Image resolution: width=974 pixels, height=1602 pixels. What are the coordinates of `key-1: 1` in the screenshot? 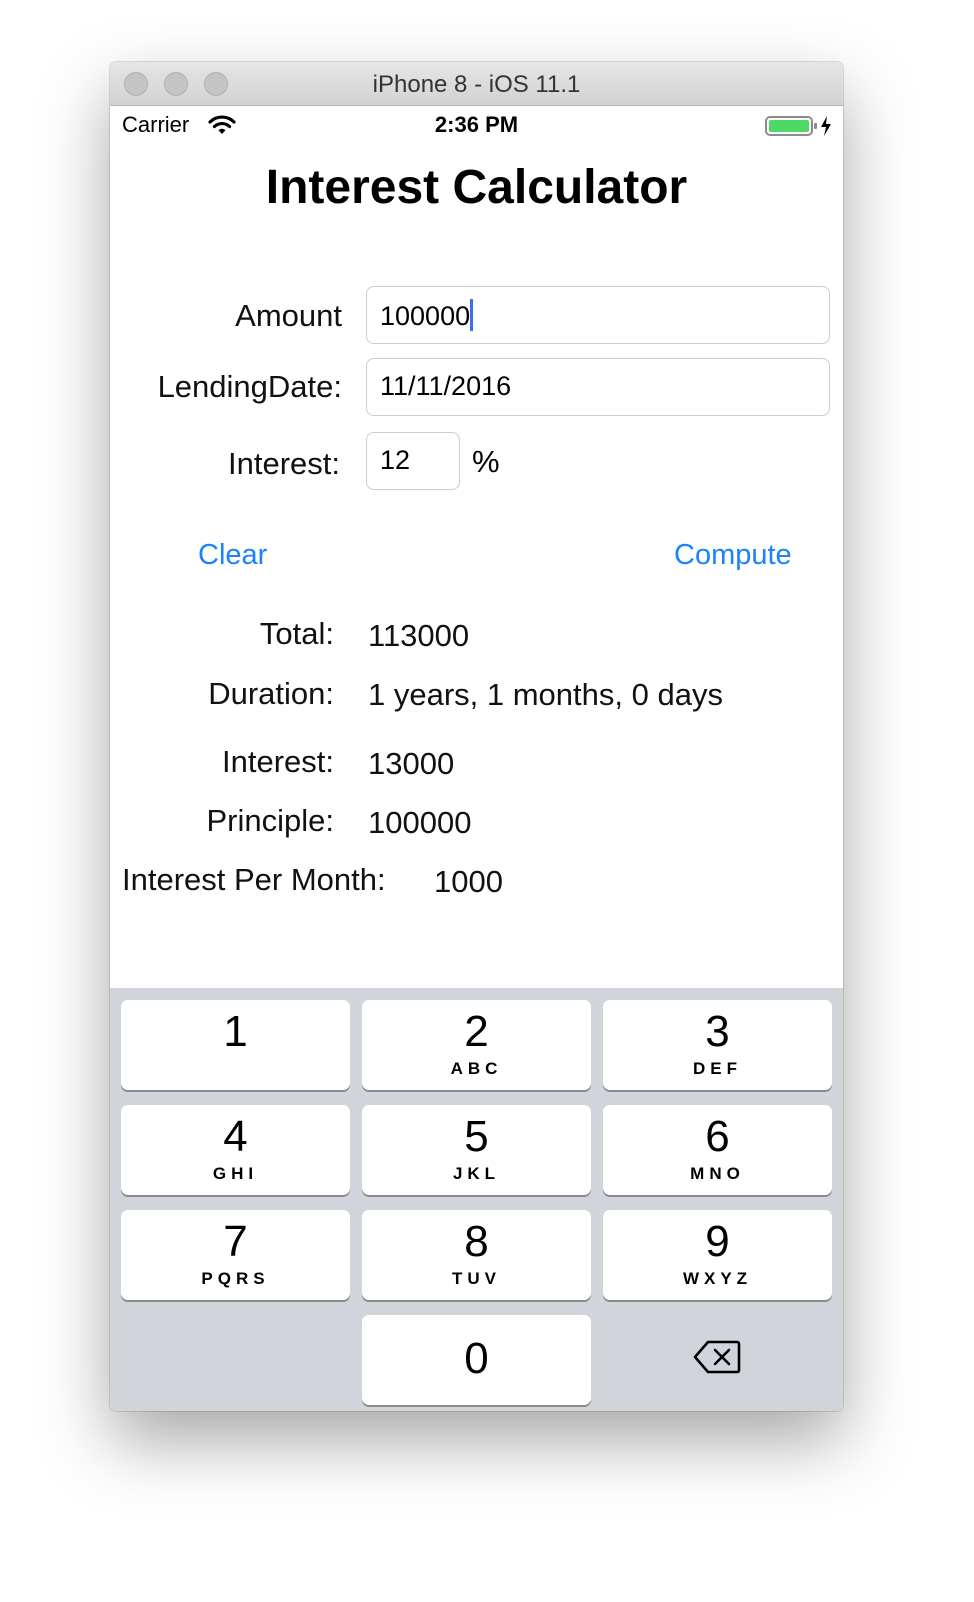 It's located at (235, 1045).